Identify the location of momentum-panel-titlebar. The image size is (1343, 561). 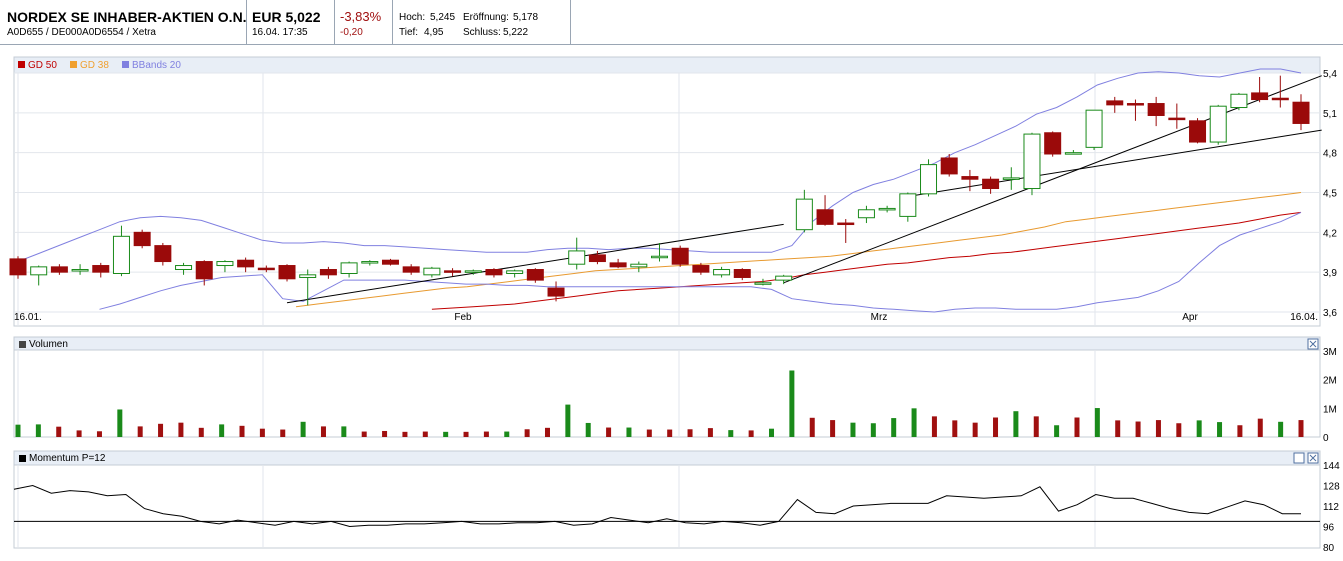
(667, 458).